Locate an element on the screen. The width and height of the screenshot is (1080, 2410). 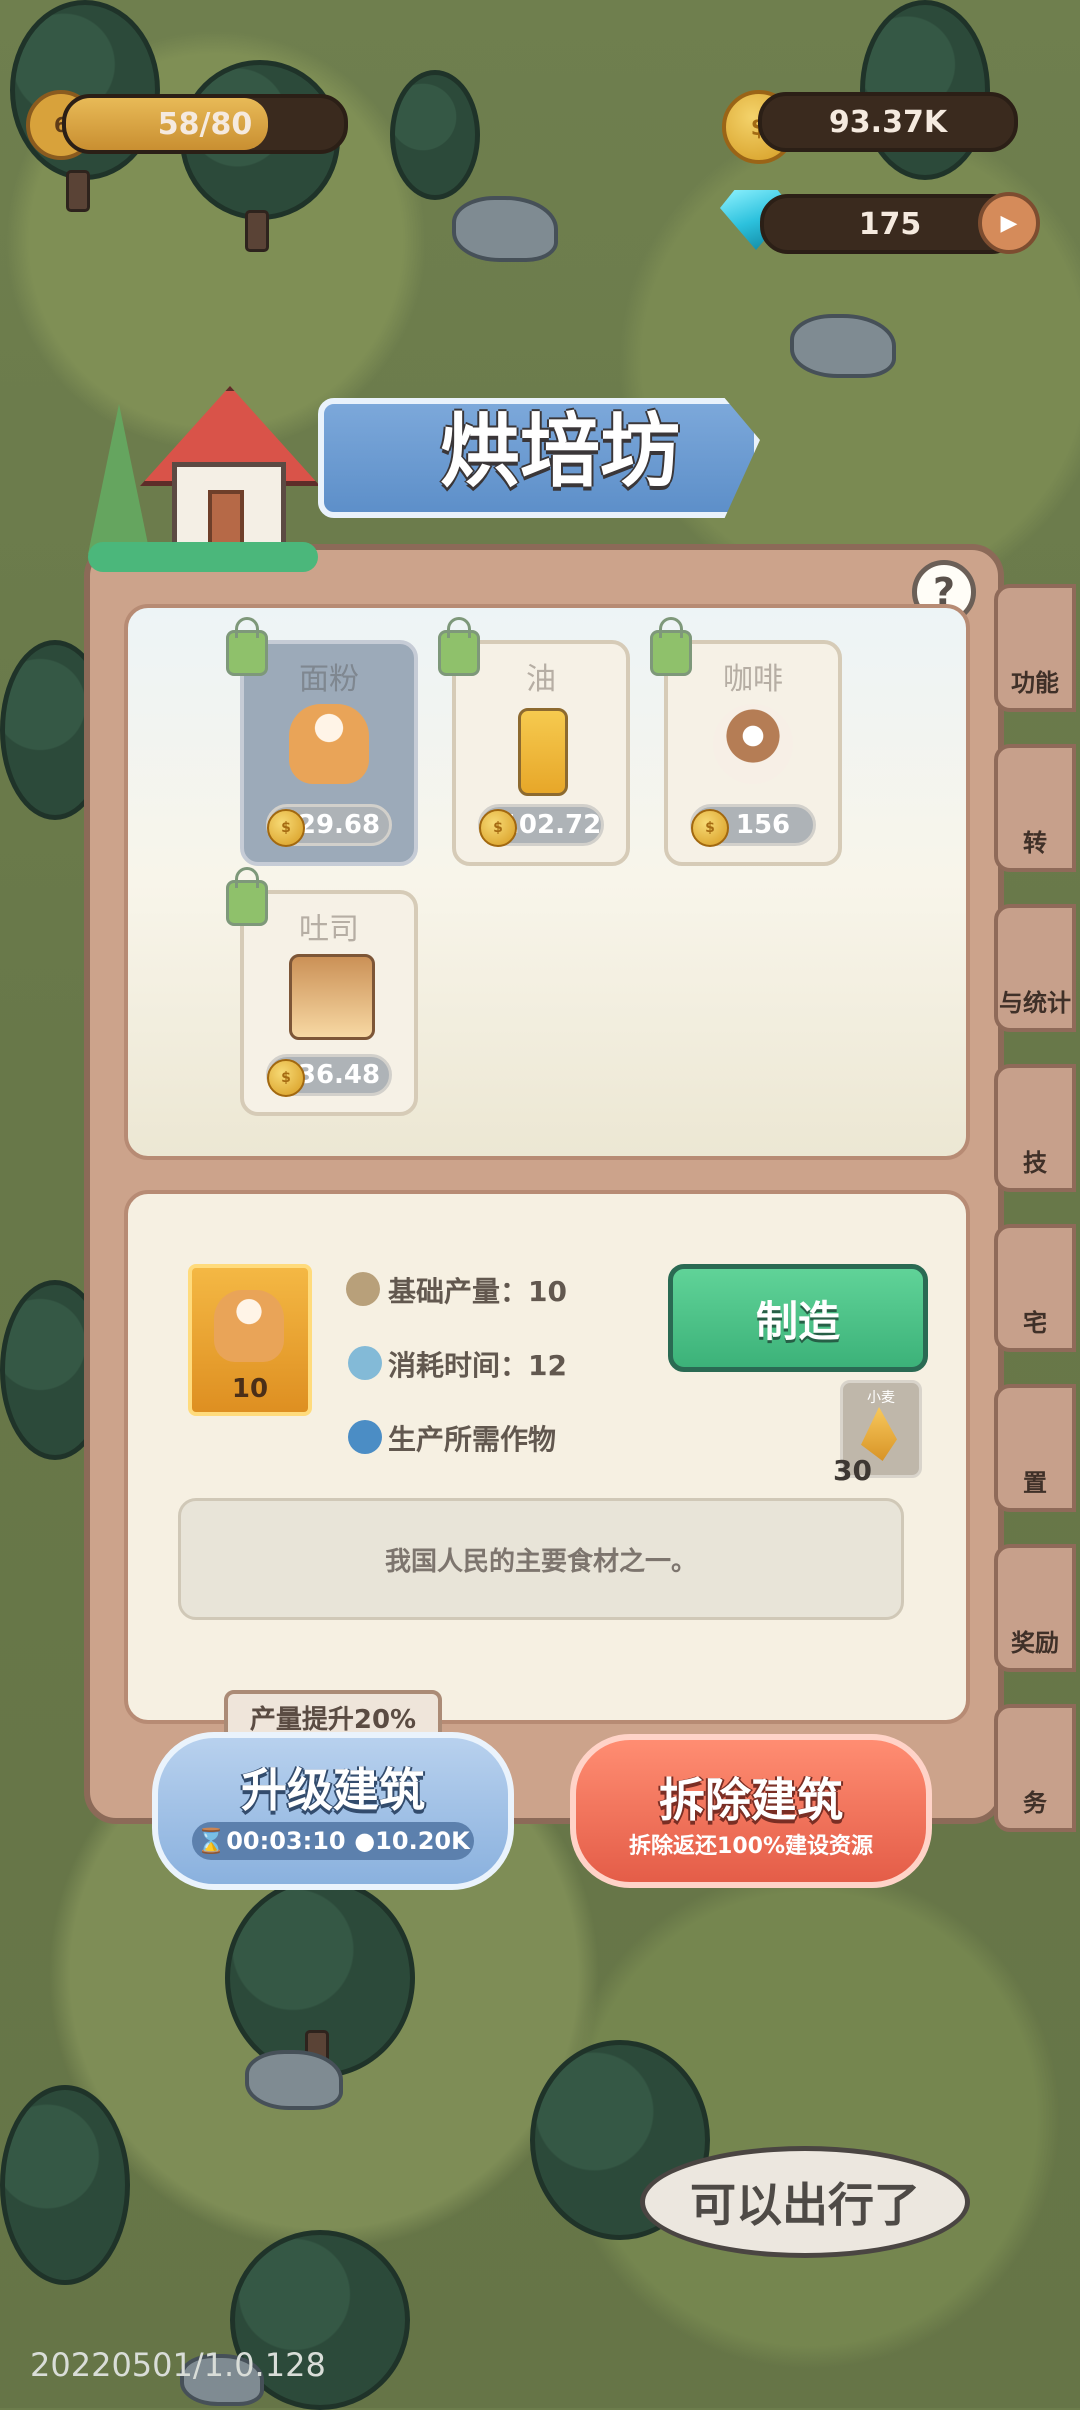
recipe-card-oil: 油 $ 102.72 is located at coordinates (541, 753).